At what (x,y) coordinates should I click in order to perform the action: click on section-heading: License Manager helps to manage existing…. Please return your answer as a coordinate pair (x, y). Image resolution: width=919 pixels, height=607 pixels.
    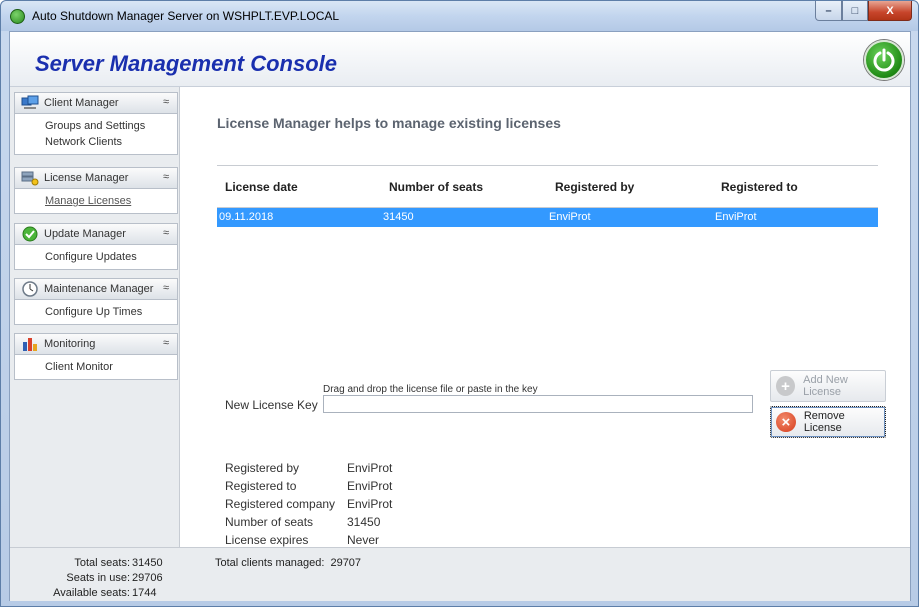
    Looking at the image, I should click on (389, 123).